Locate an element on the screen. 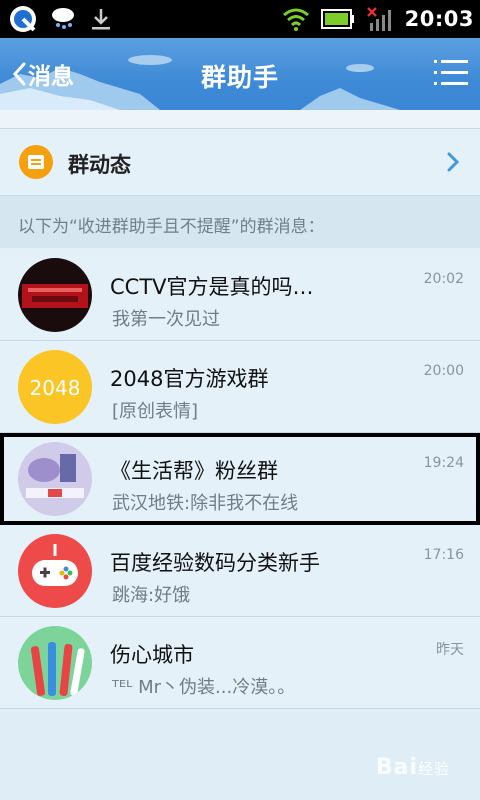 This screenshot has height=800, width=480. last-message: [原创表情] is located at coordinates (155, 411).